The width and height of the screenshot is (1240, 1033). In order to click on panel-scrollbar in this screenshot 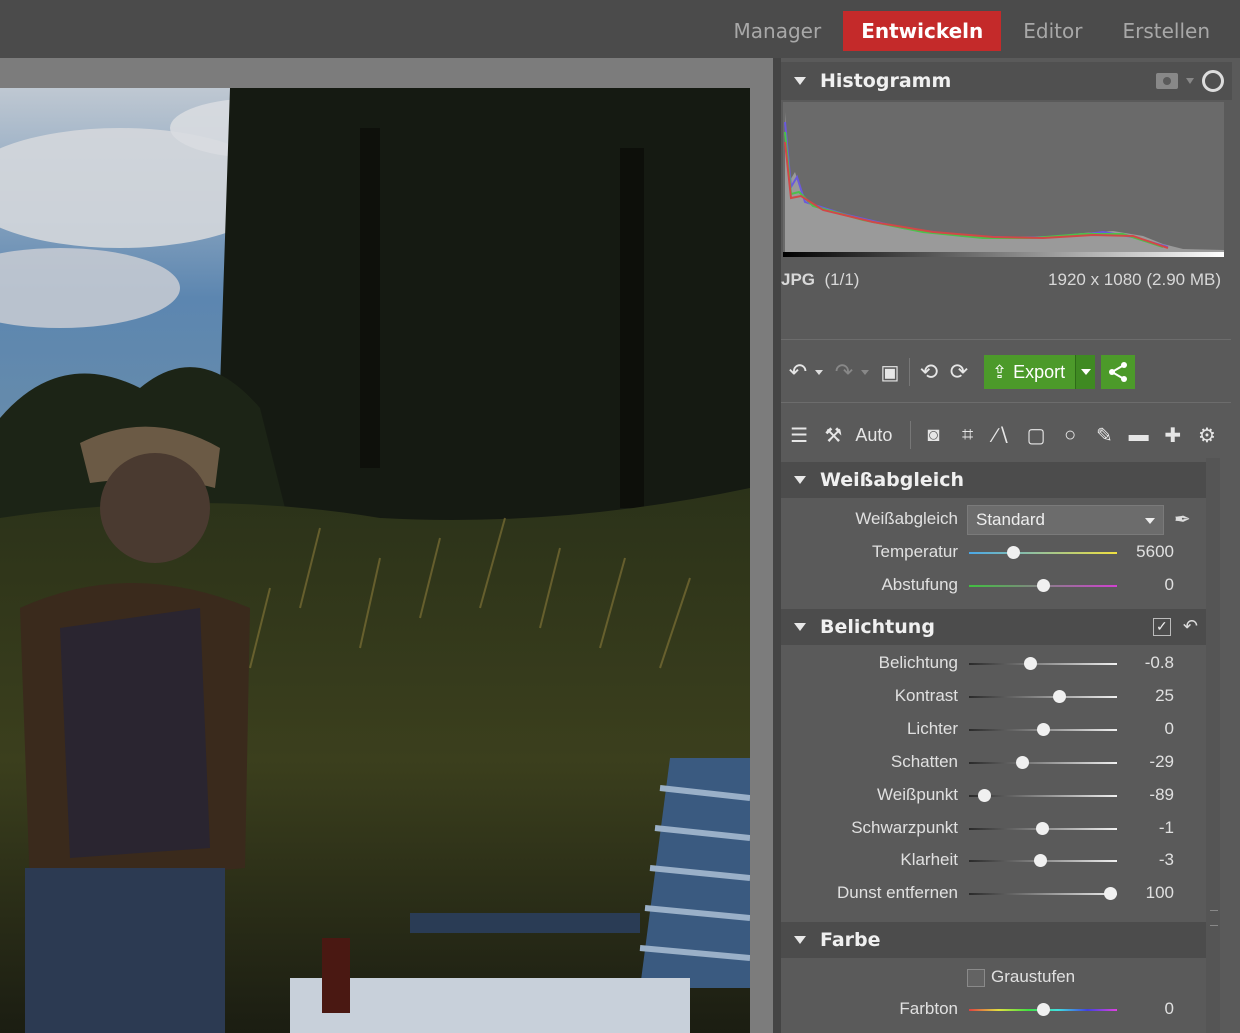, I will do `click(1213, 745)`.